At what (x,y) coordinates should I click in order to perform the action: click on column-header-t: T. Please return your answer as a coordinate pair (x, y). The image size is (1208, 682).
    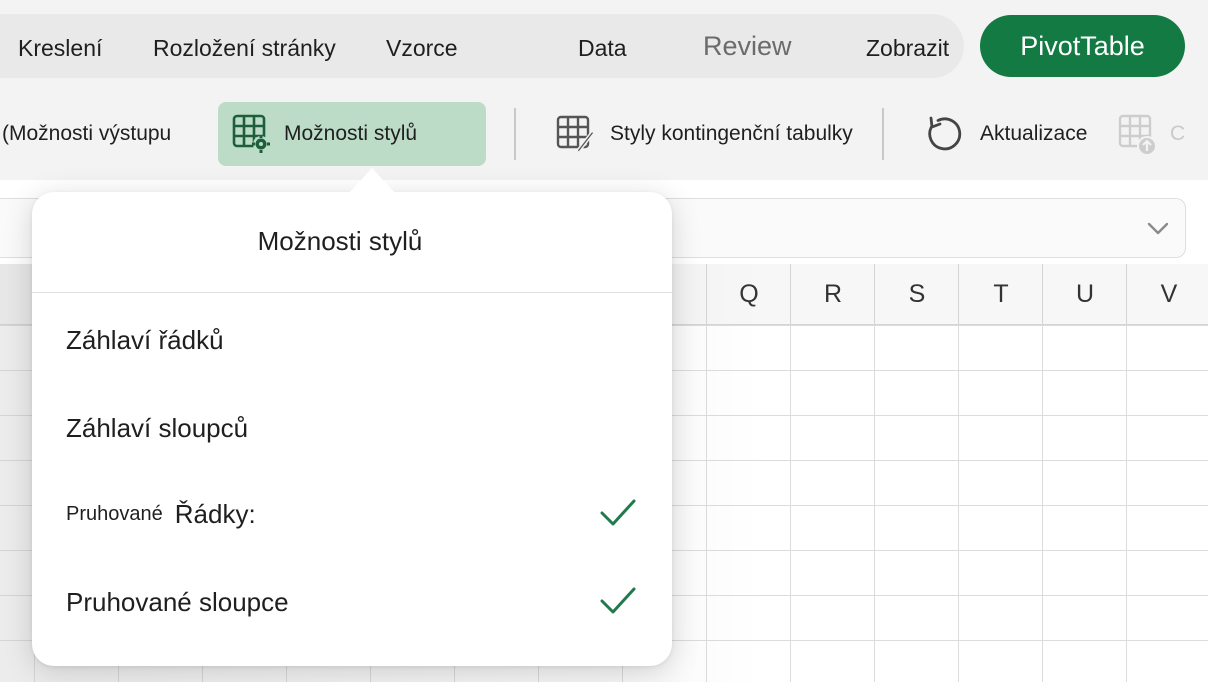
    Looking at the image, I should click on (1000, 294).